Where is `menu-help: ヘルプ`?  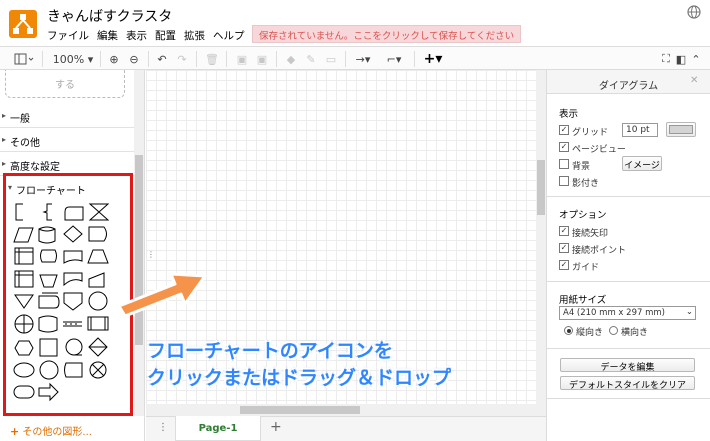
menu-help: ヘルプ is located at coordinates (229, 35).